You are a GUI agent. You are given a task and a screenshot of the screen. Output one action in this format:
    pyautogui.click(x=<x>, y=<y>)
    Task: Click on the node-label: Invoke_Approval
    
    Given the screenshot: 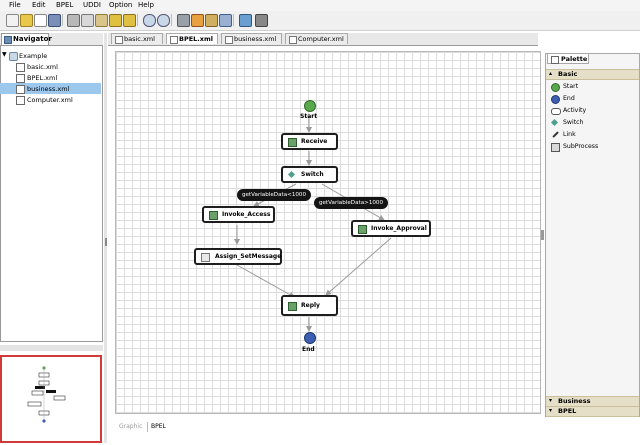 What is the action you would take?
    pyautogui.click(x=399, y=228)
    